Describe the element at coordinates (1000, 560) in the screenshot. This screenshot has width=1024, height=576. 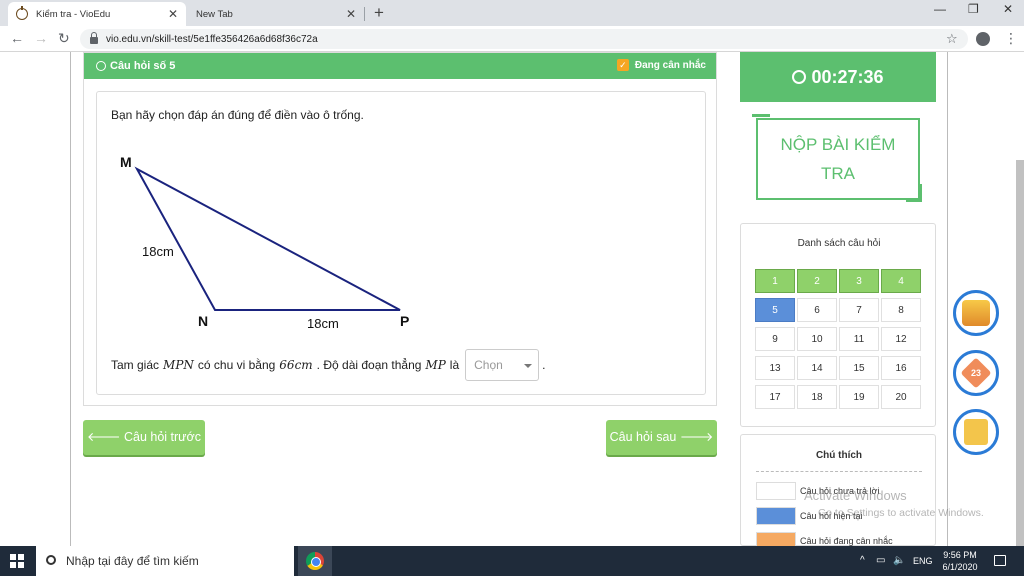
I see `notification-icon` at that location.